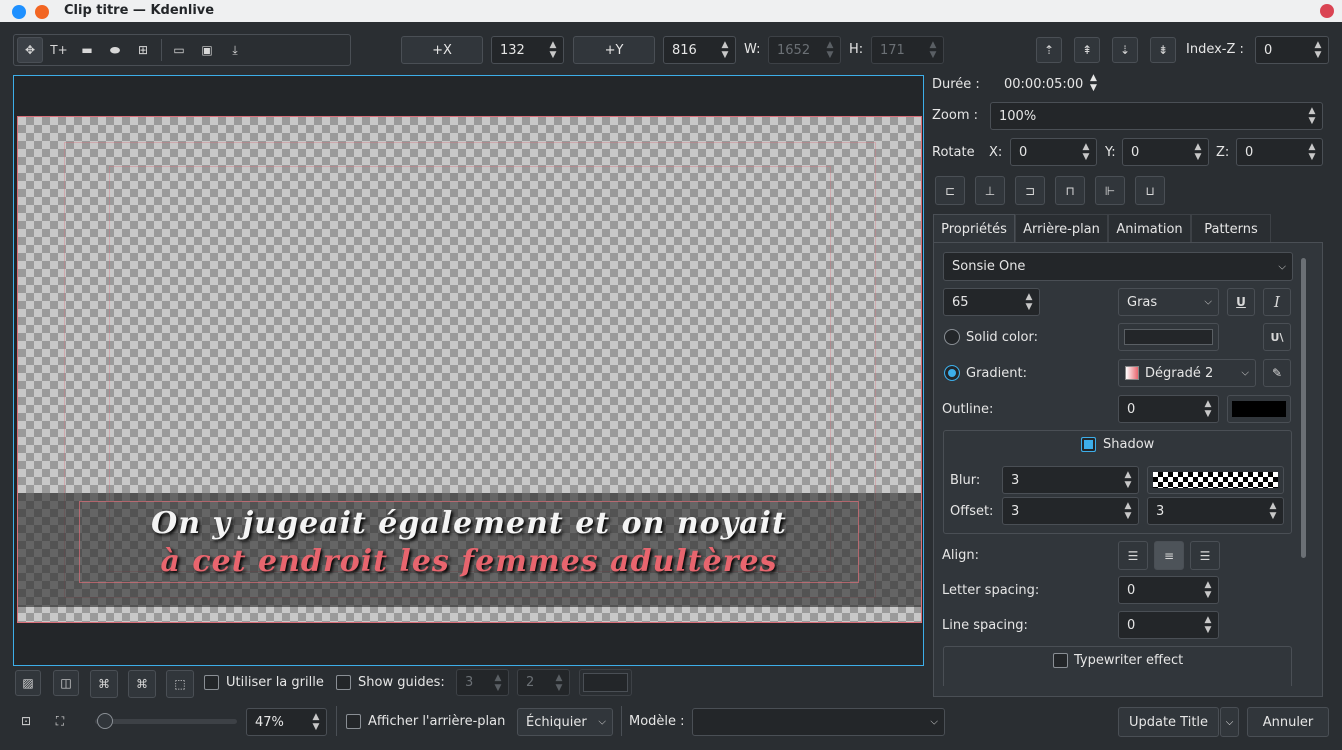 The image size is (1342, 750). What do you see at coordinates (1327, 11) in the screenshot?
I see `window-close-button` at bounding box center [1327, 11].